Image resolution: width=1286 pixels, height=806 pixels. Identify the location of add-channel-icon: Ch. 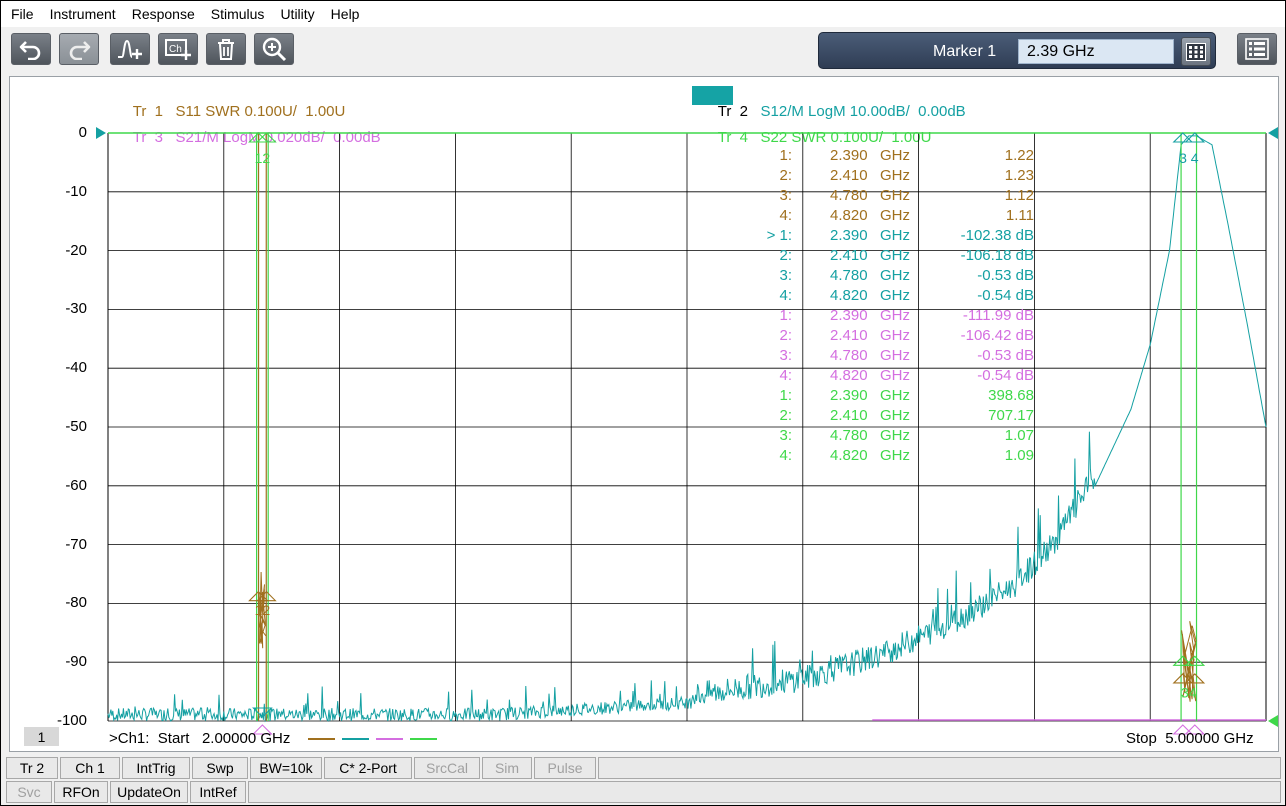
(178, 49).